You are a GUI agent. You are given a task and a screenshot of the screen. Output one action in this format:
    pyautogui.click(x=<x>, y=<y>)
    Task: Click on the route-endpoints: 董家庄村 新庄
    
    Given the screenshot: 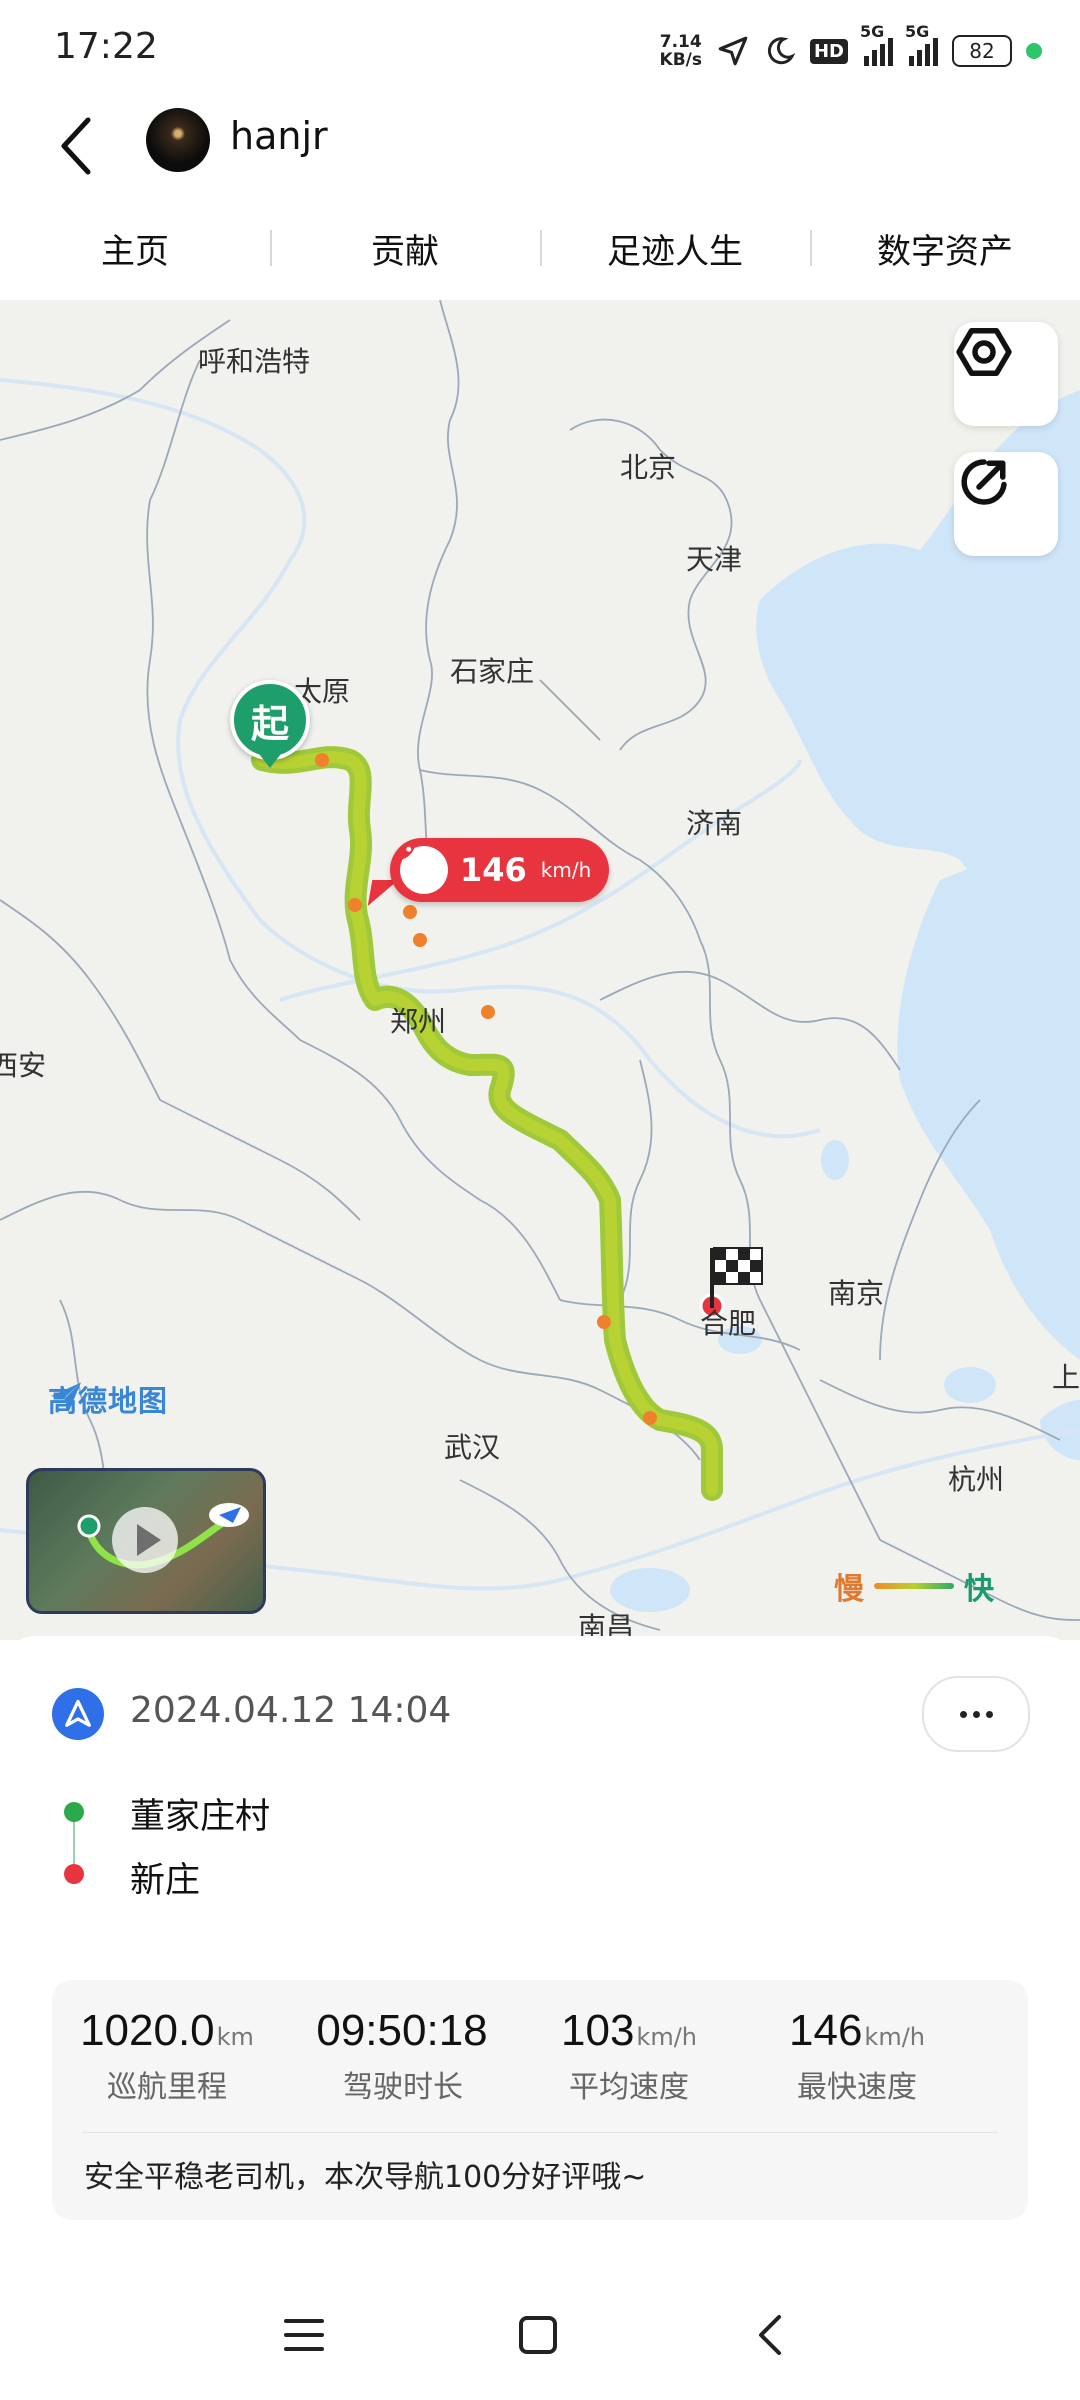 What is the action you would take?
    pyautogui.click(x=364, y=1851)
    